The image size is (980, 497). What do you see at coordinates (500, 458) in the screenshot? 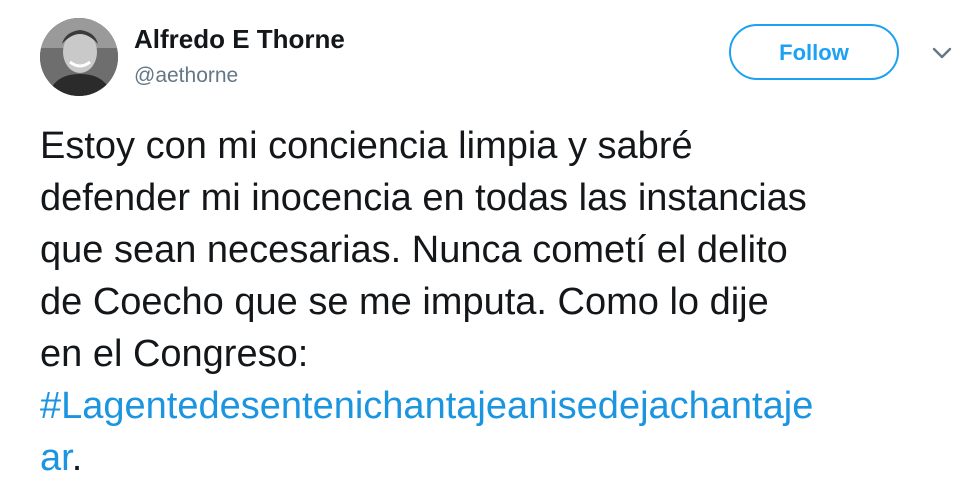
I see `hashtag-line-end: ar.` at bounding box center [500, 458].